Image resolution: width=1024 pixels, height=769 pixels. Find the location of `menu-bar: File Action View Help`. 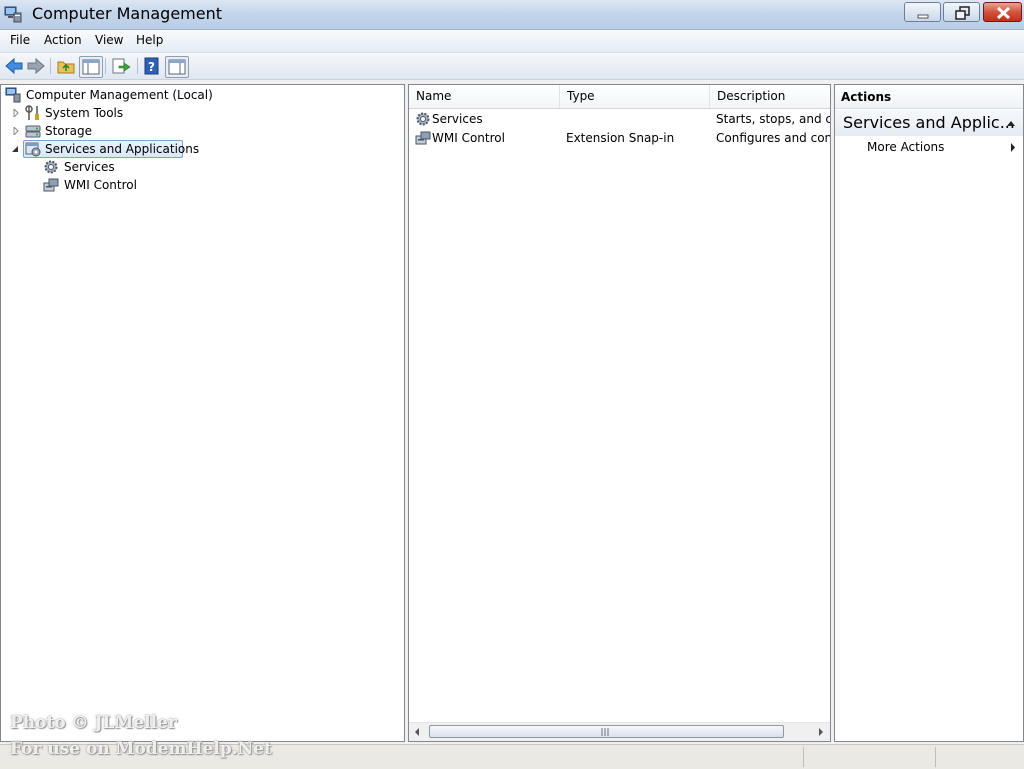

menu-bar: File Action View Help is located at coordinates (512, 41).